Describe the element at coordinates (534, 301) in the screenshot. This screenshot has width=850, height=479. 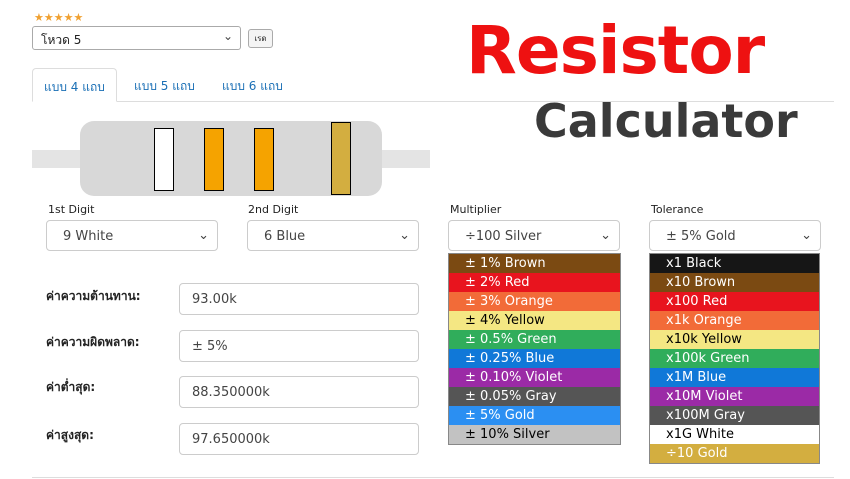
I see `dropdown-option: ± 3% Orange` at that location.